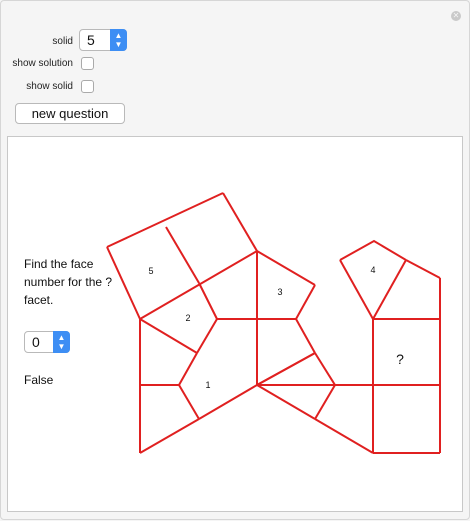 The width and height of the screenshot is (470, 521). What do you see at coordinates (150, 271) in the screenshot?
I see `face-label-5: 5` at bounding box center [150, 271].